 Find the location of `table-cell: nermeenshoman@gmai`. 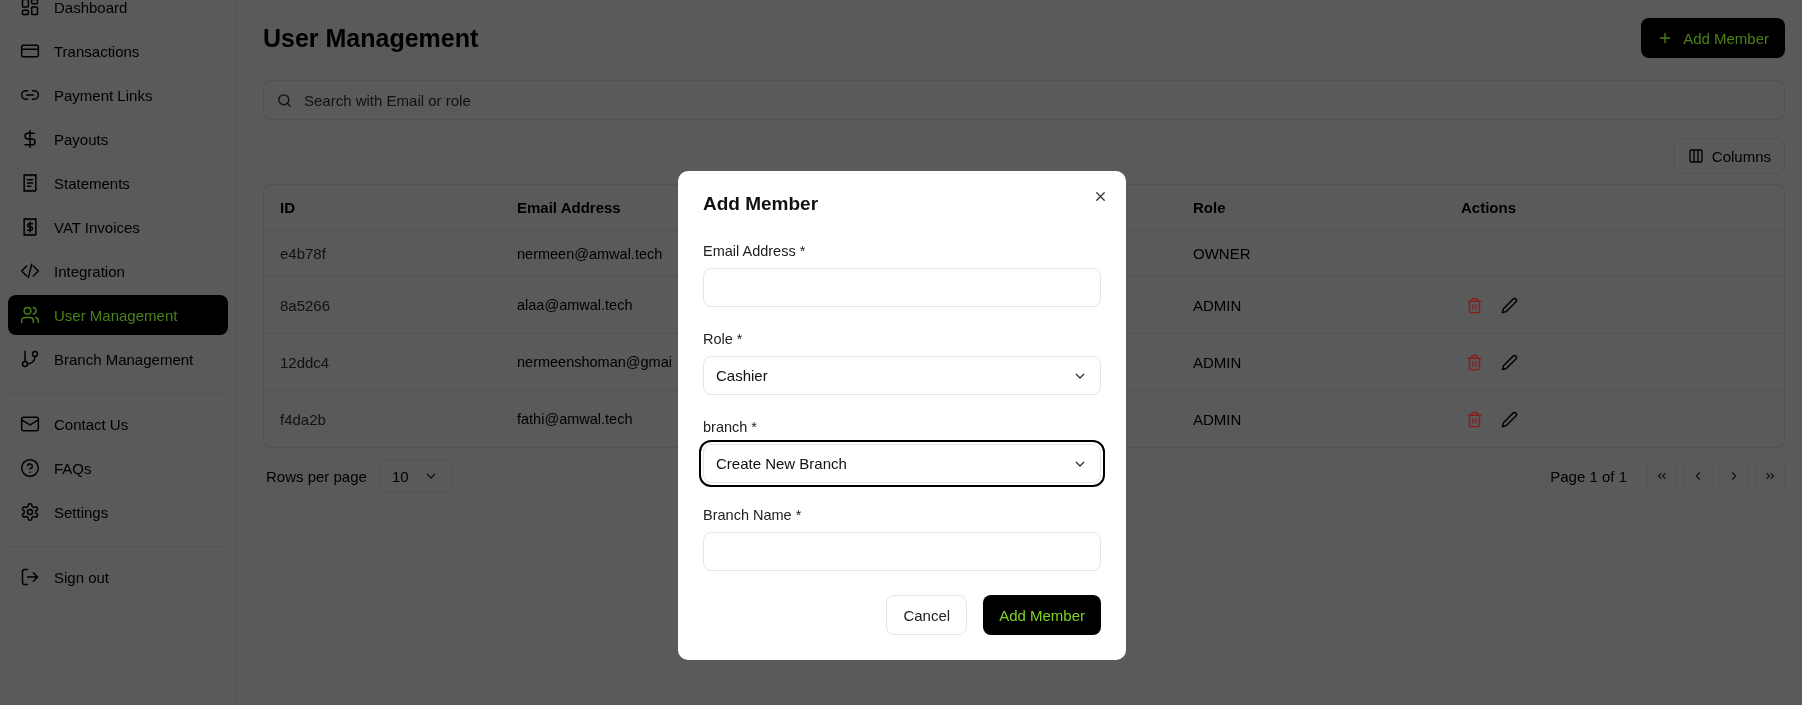

table-cell: nermeenshoman@gmai is located at coordinates (594, 362).